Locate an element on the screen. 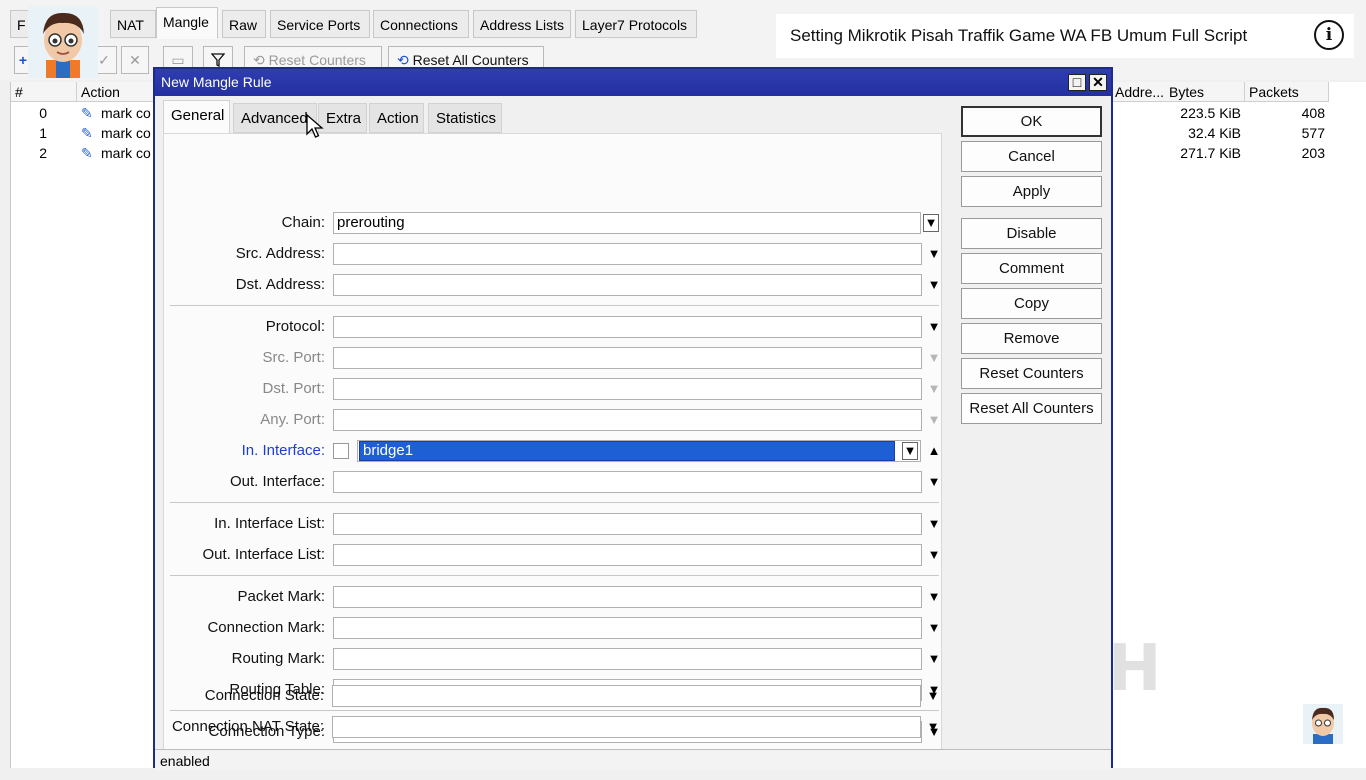 The height and width of the screenshot is (780, 1366). tab-statistics: Statistics is located at coordinates (465, 118).